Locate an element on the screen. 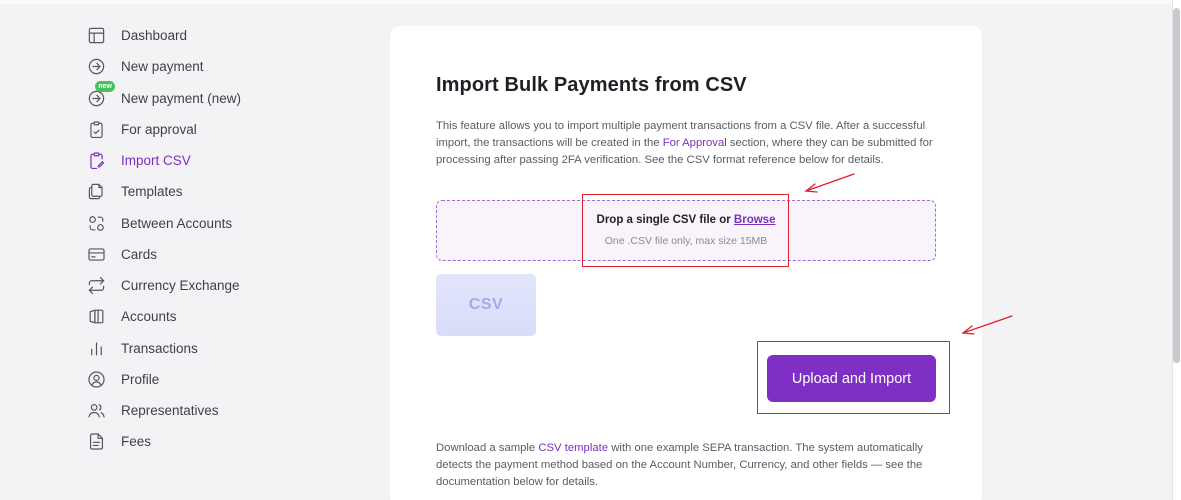 This screenshot has width=1181, height=500. annotation-box-upload is located at coordinates (853, 377).